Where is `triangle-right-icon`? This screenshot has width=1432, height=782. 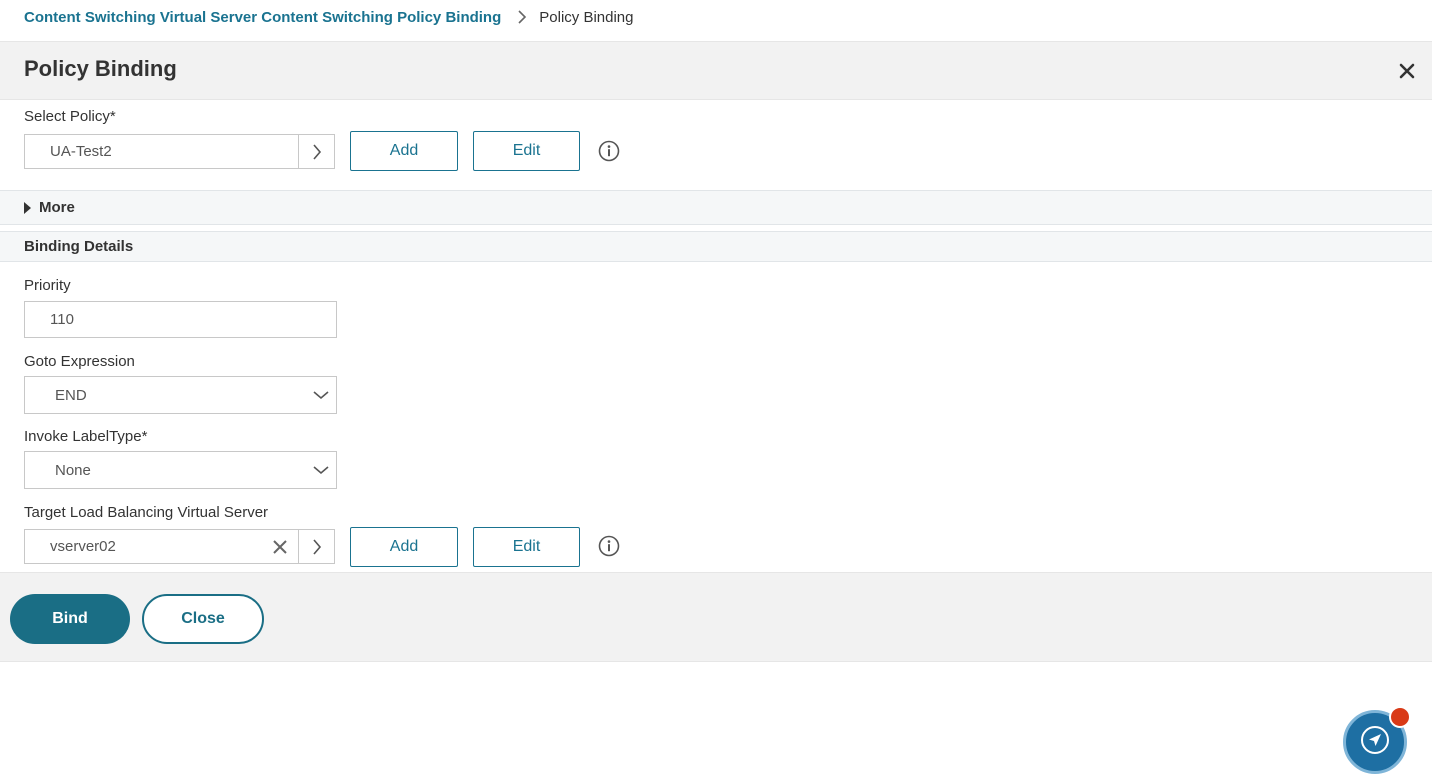
triangle-right-icon is located at coordinates (27, 207).